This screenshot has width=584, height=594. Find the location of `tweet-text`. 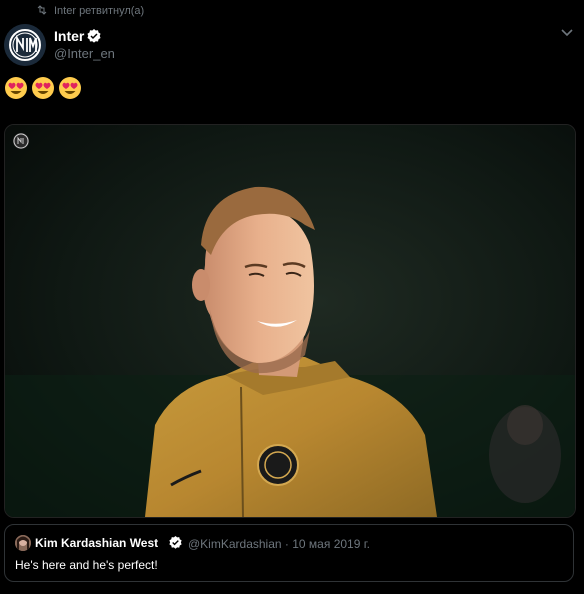

tweet-text is located at coordinates (43, 89).